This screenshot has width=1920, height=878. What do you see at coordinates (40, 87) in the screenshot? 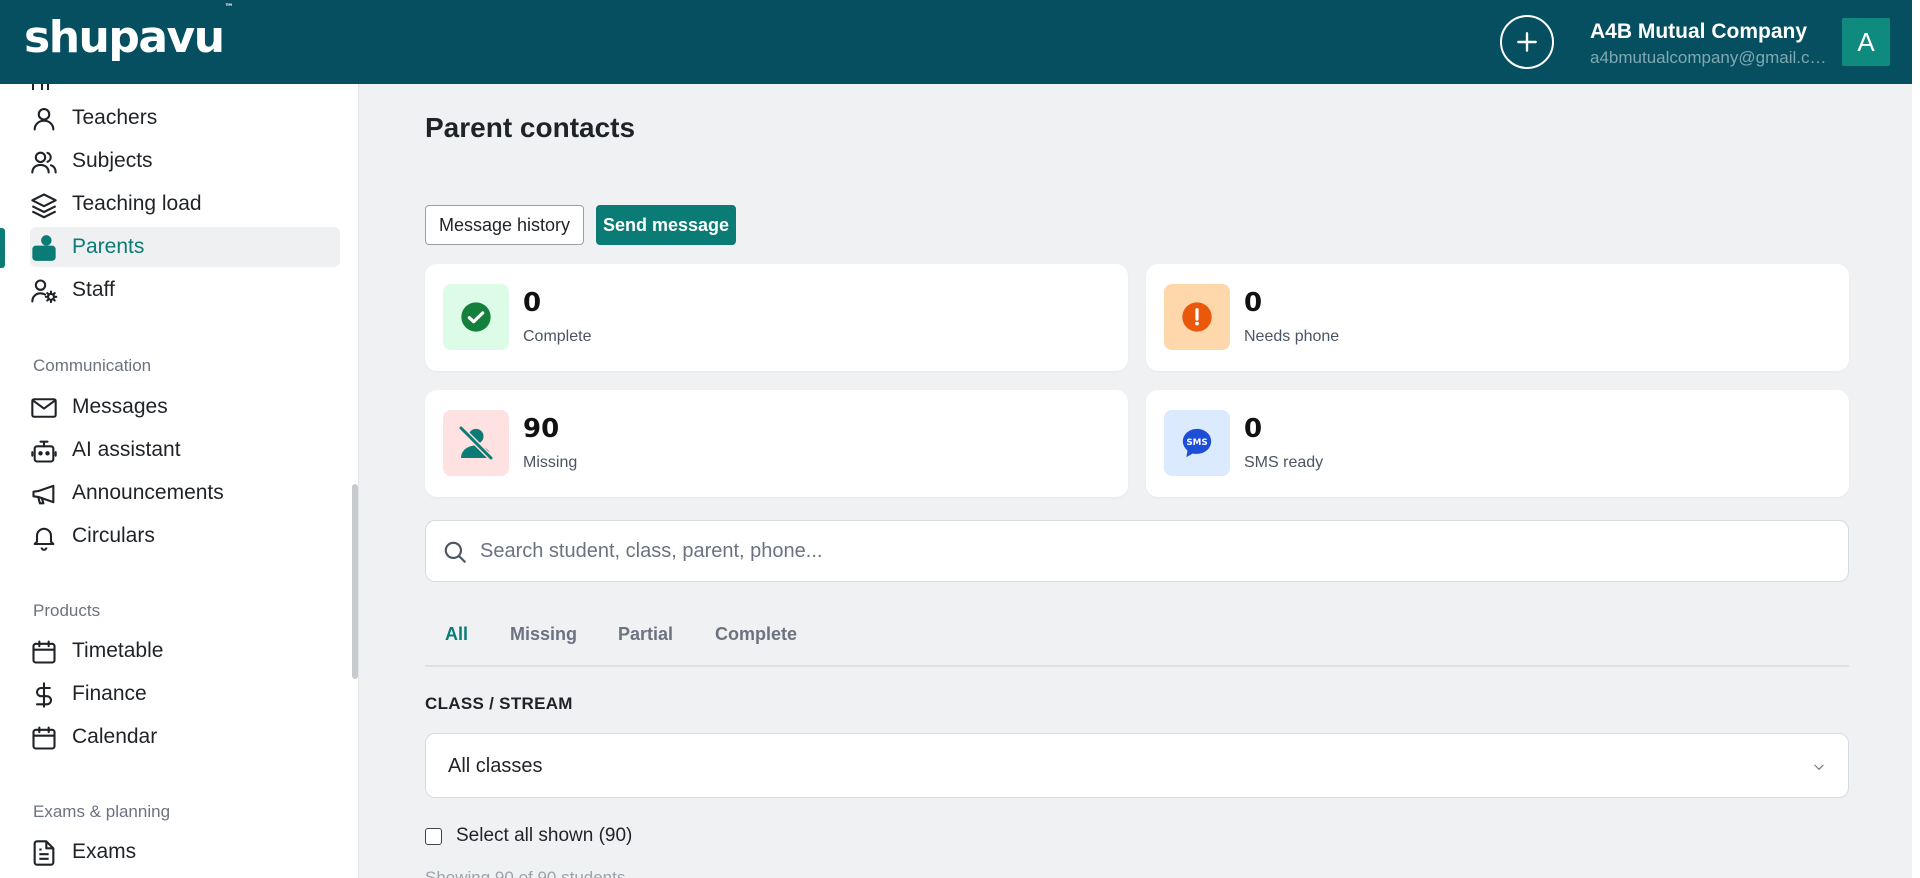
I see `students-icon` at bounding box center [40, 87].